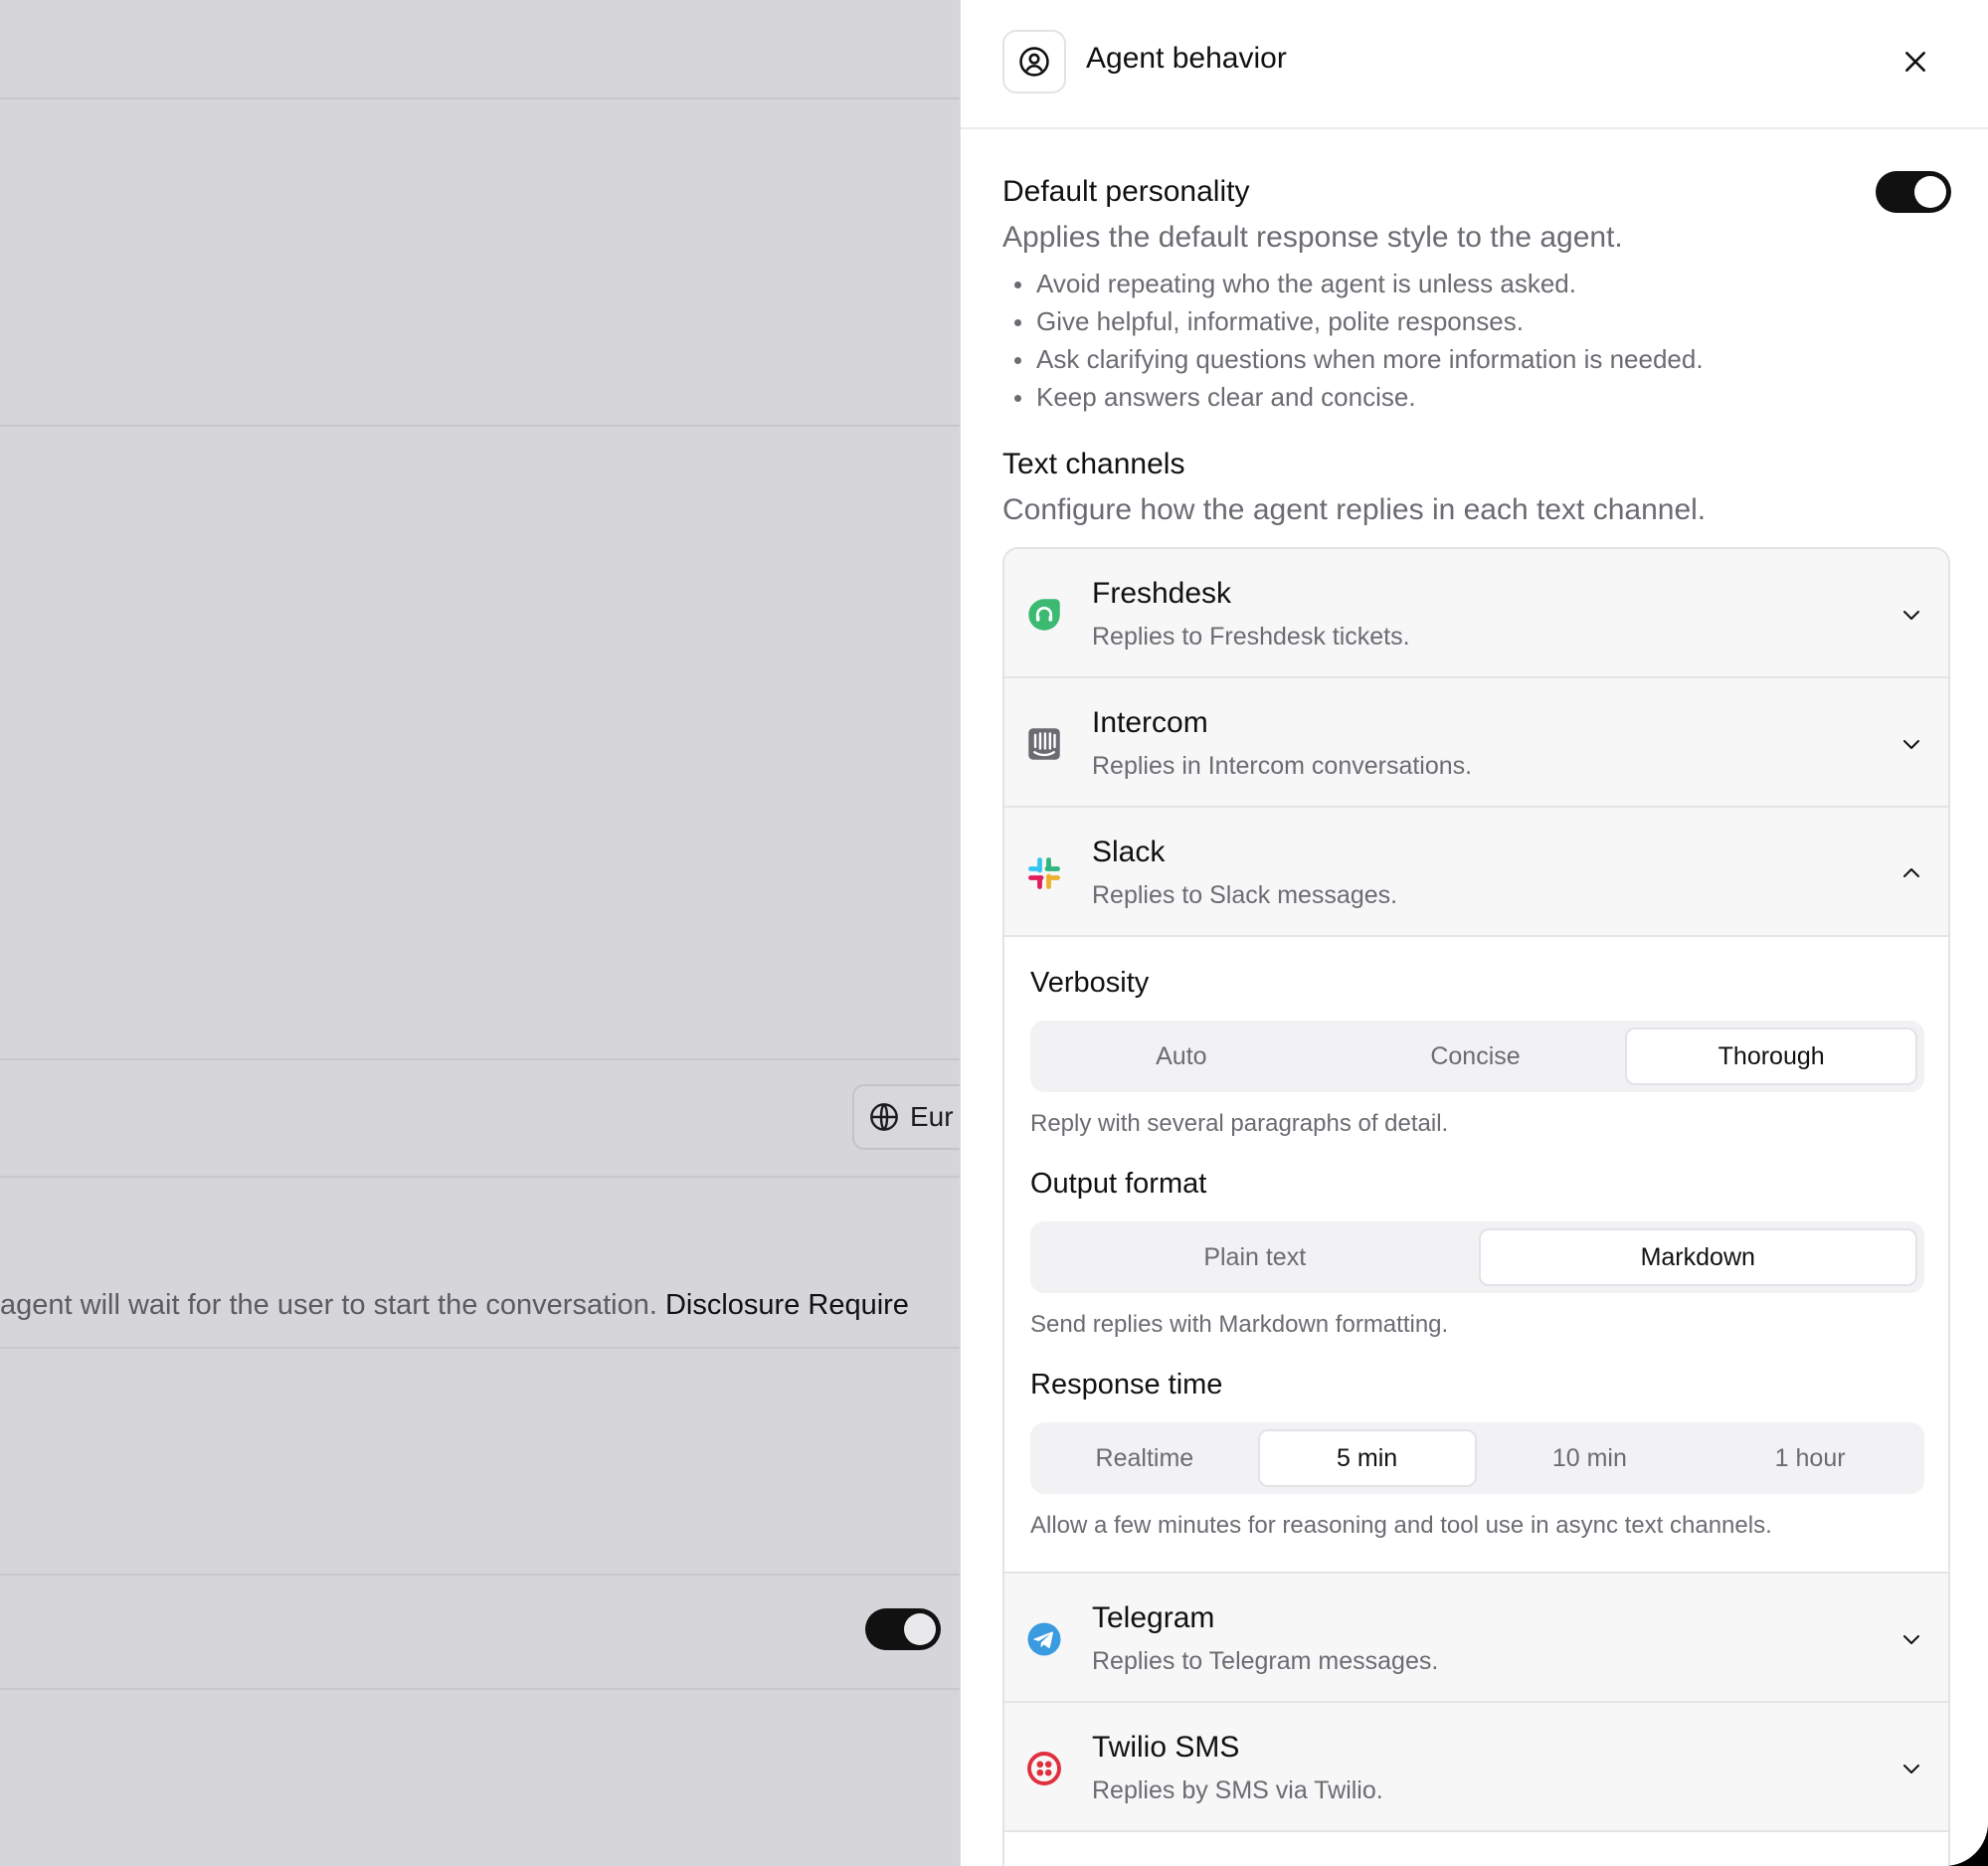 This screenshot has height=1866, width=1988. I want to click on globe-icon, so click(884, 1117).